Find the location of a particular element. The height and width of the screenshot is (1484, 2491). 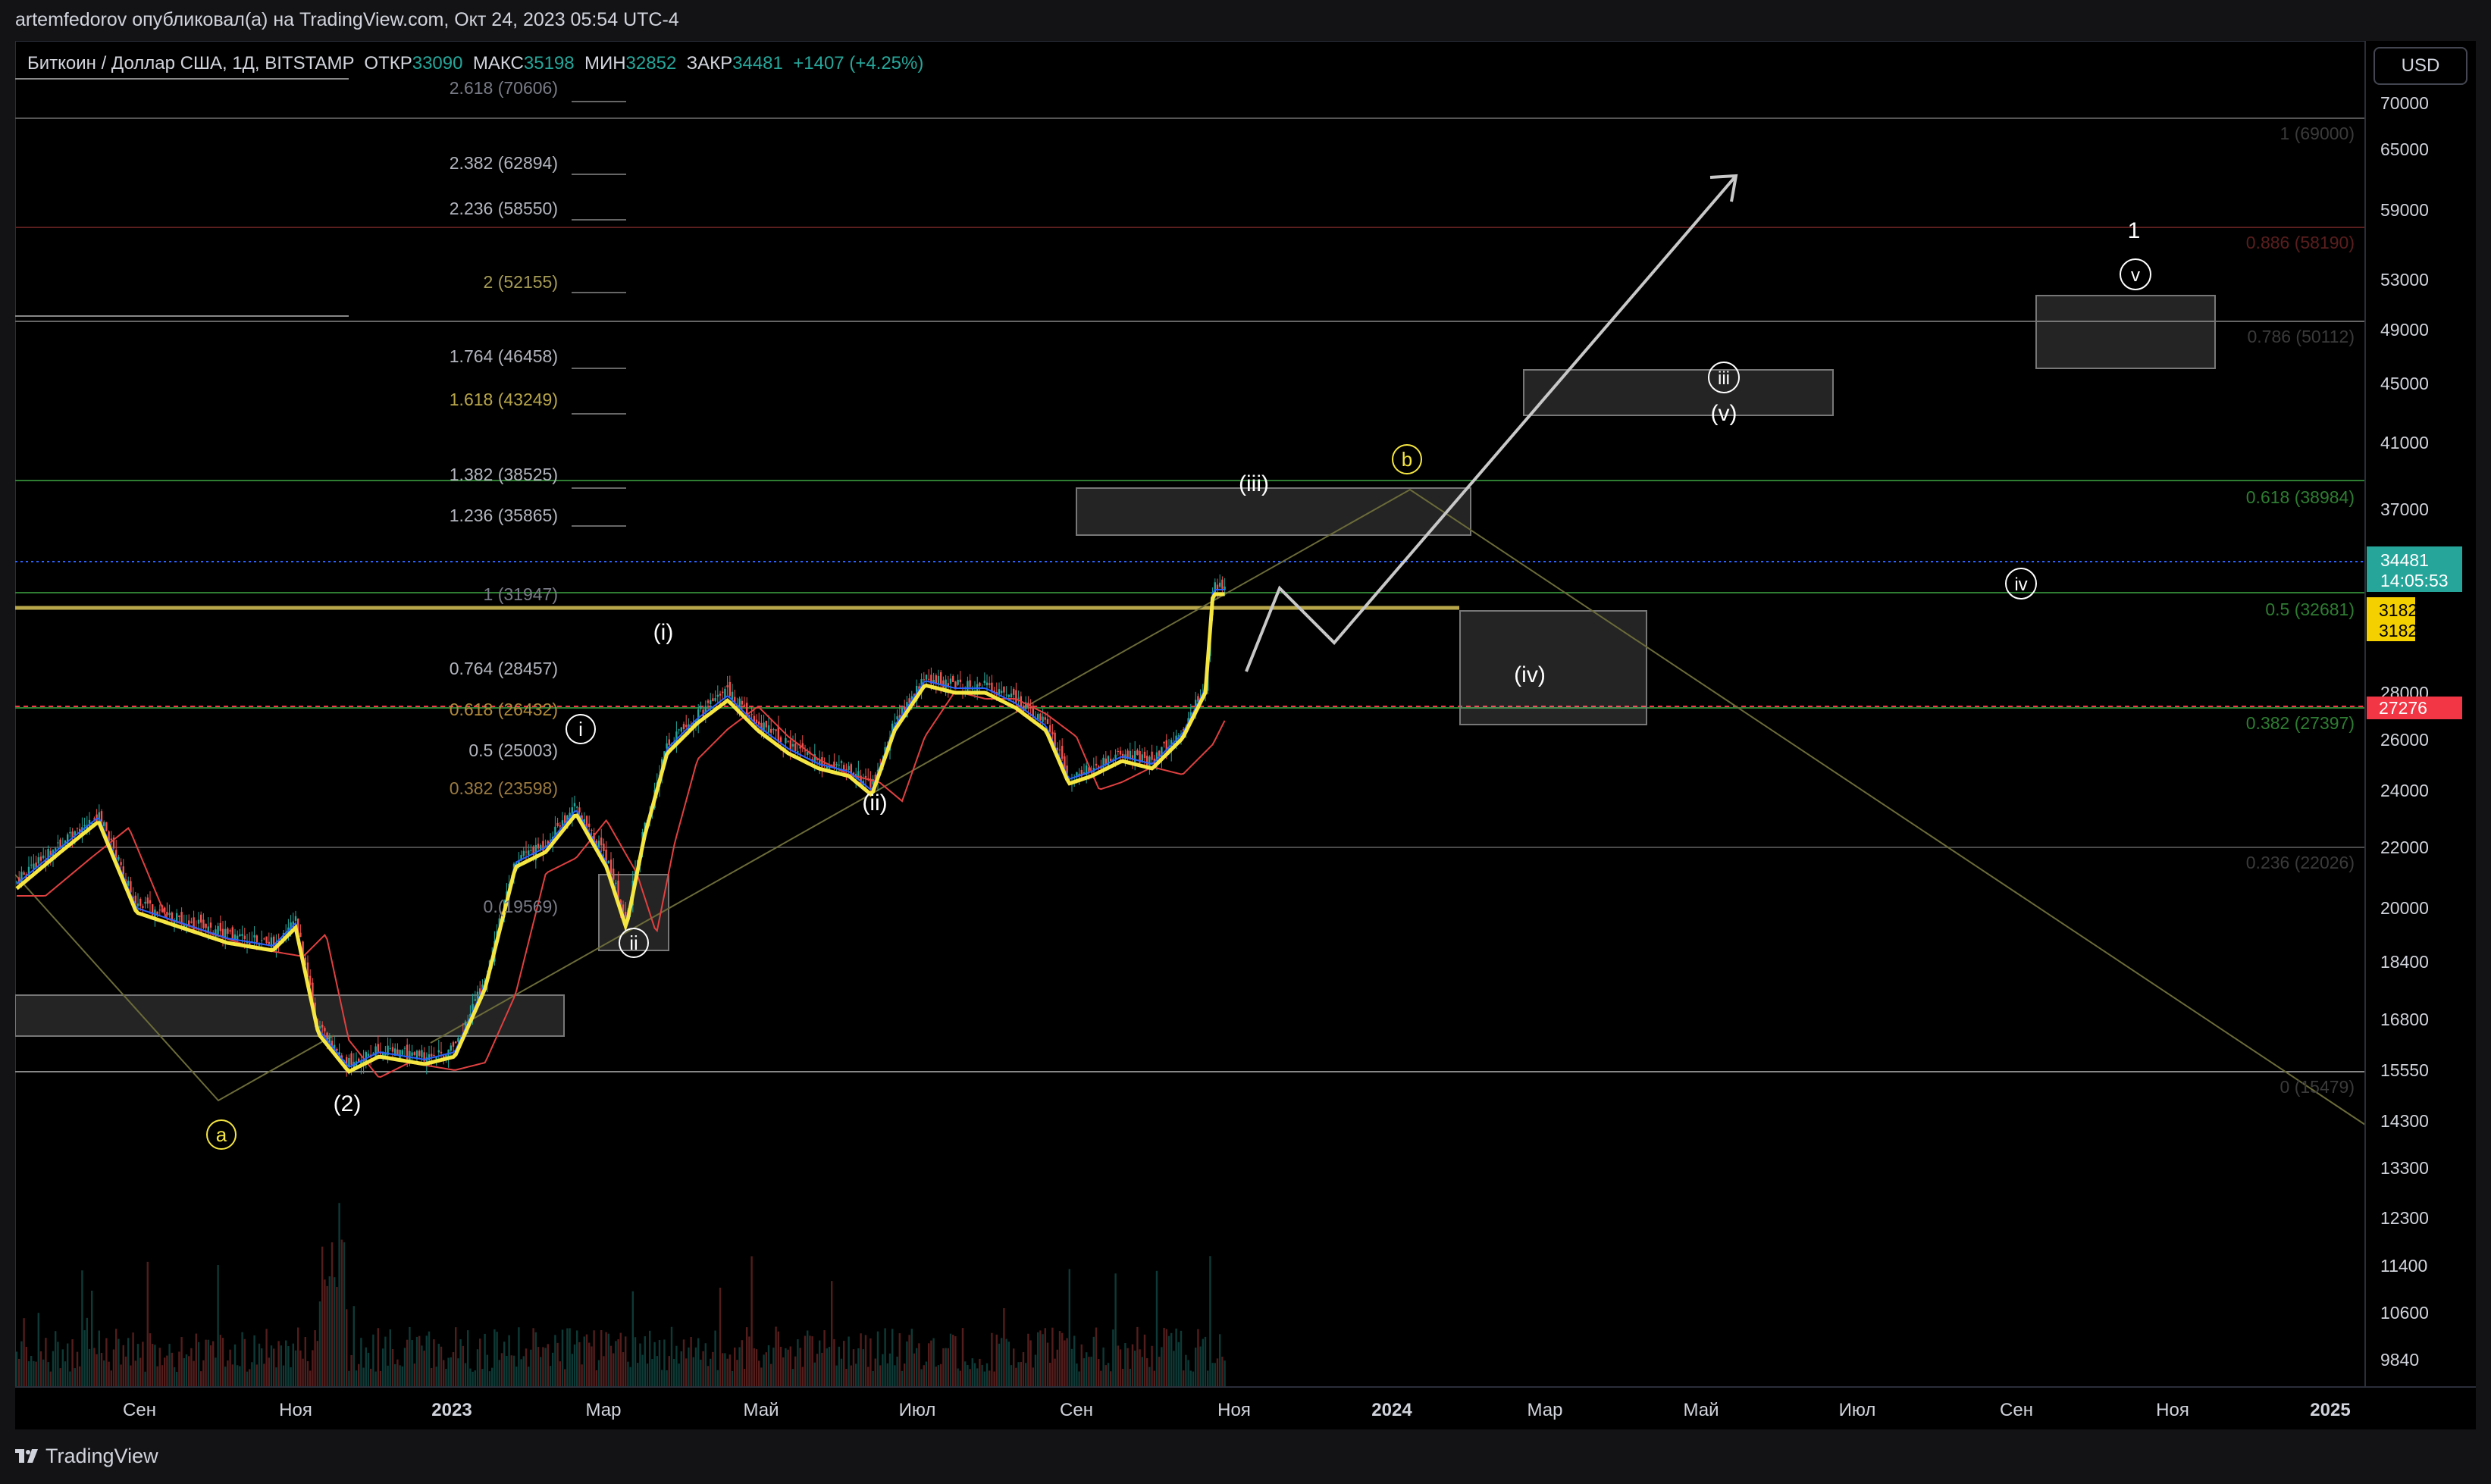

wave-iv-paren-label: (iv) is located at coordinates (1530, 674).